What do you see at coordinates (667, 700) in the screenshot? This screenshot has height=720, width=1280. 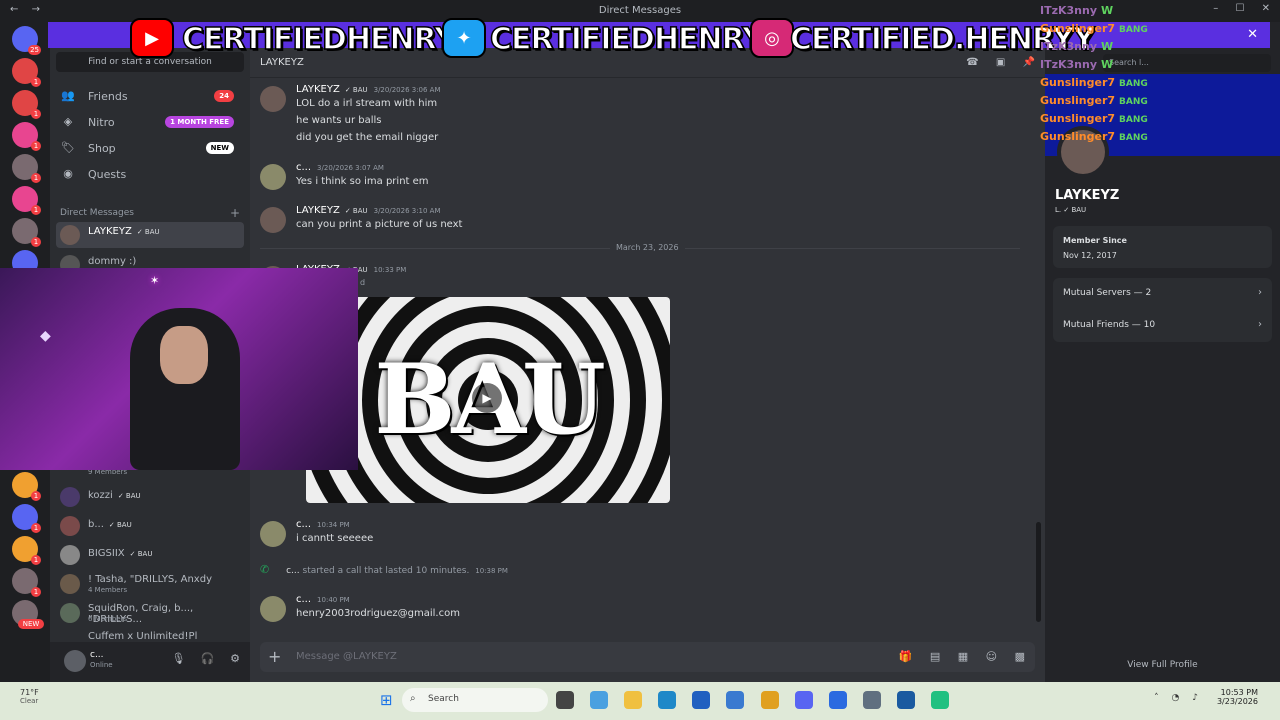 I see `edge-icon` at bounding box center [667, 700].